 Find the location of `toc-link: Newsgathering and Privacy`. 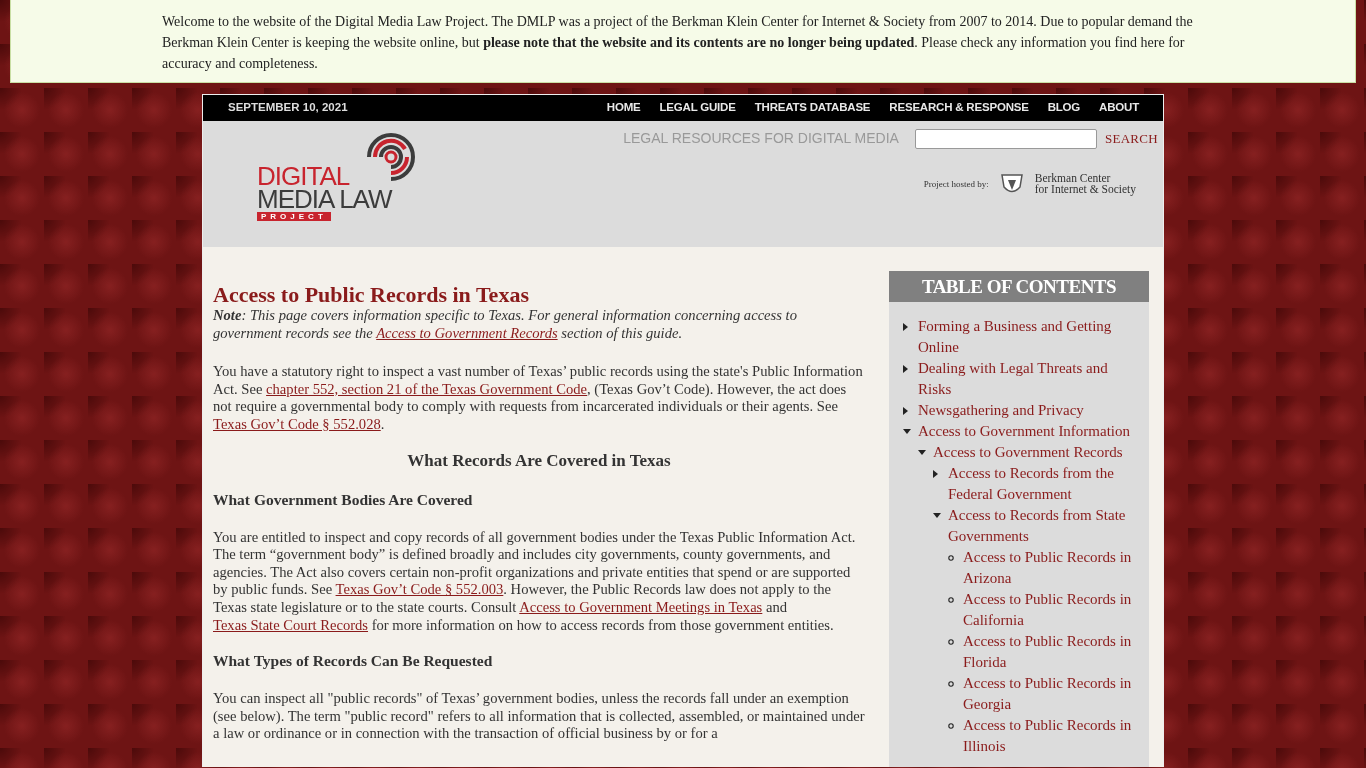

toc-link: Newsgathering and Privacy is located at coordinates (1001, 410).